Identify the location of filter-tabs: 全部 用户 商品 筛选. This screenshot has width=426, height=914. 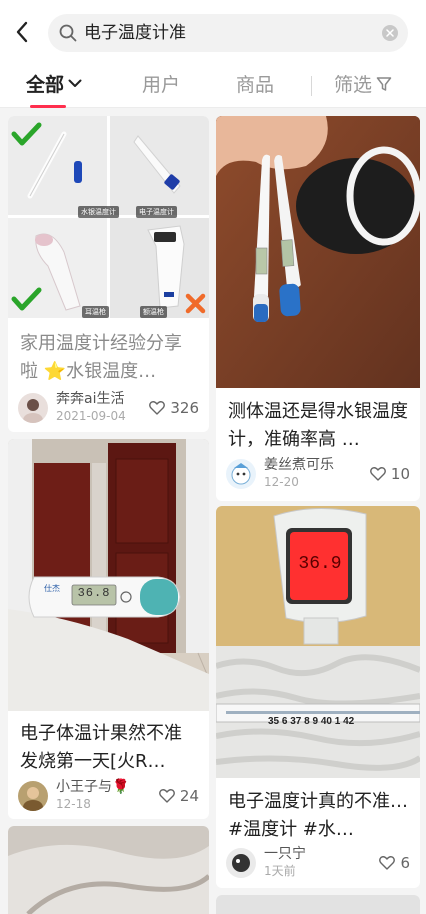
(213, 86).